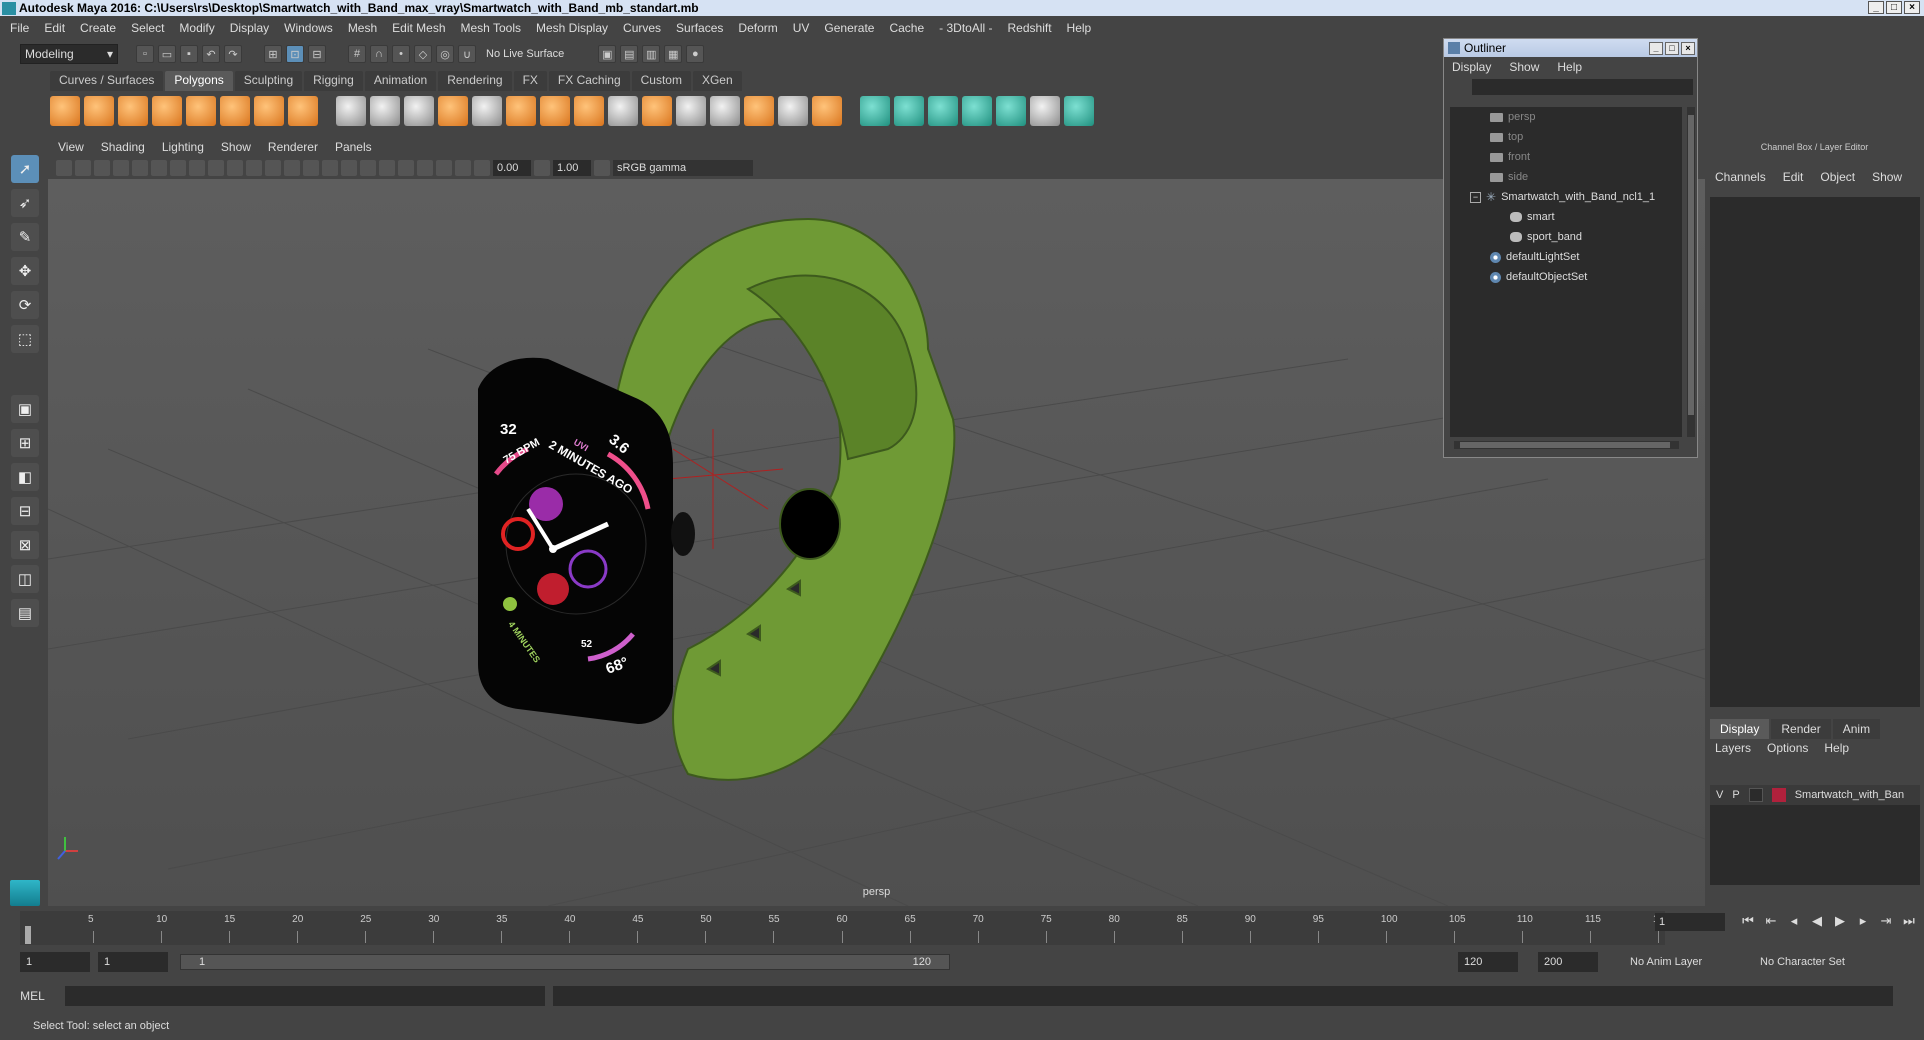 Image resolution: width=1924 pixels, height=1040 pixels. What do you see at coordinates (1787, 748) in the screenshot?
I see `layer-menu-options: Options` at bounding box center [1787, 748].